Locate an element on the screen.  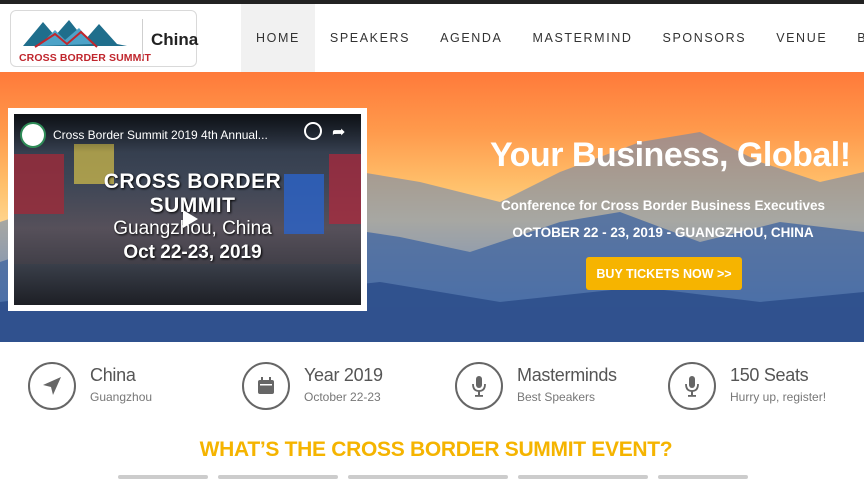
nav-item-mastermind: MASTERMIND is located at coordinates (583, 38).